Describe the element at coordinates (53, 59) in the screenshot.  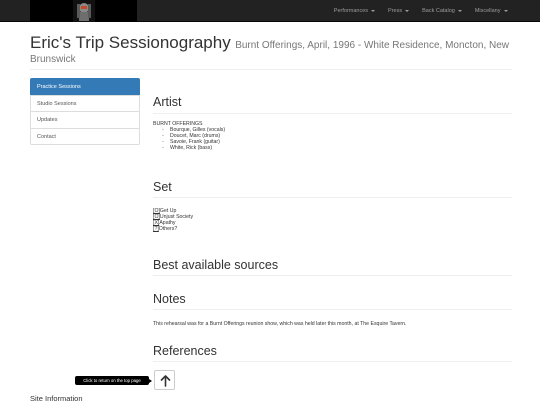
I see `page-subtitle-continued: Brunswick` at that location.